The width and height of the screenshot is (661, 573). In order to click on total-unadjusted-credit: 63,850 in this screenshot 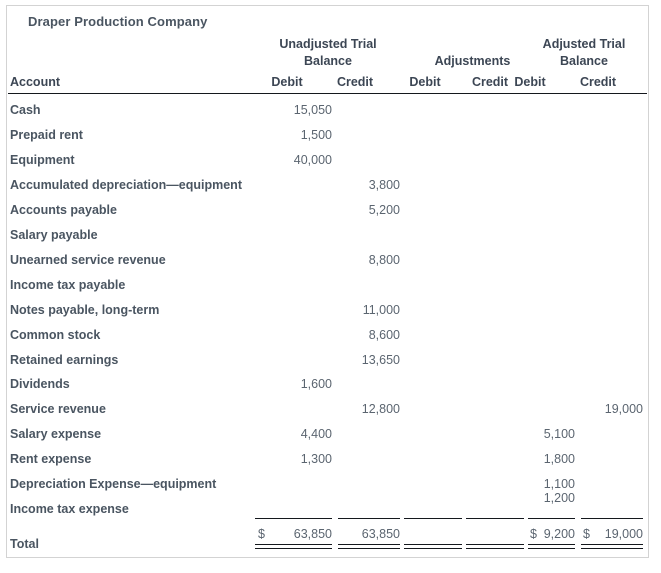, I will do `click(380, 534)`.